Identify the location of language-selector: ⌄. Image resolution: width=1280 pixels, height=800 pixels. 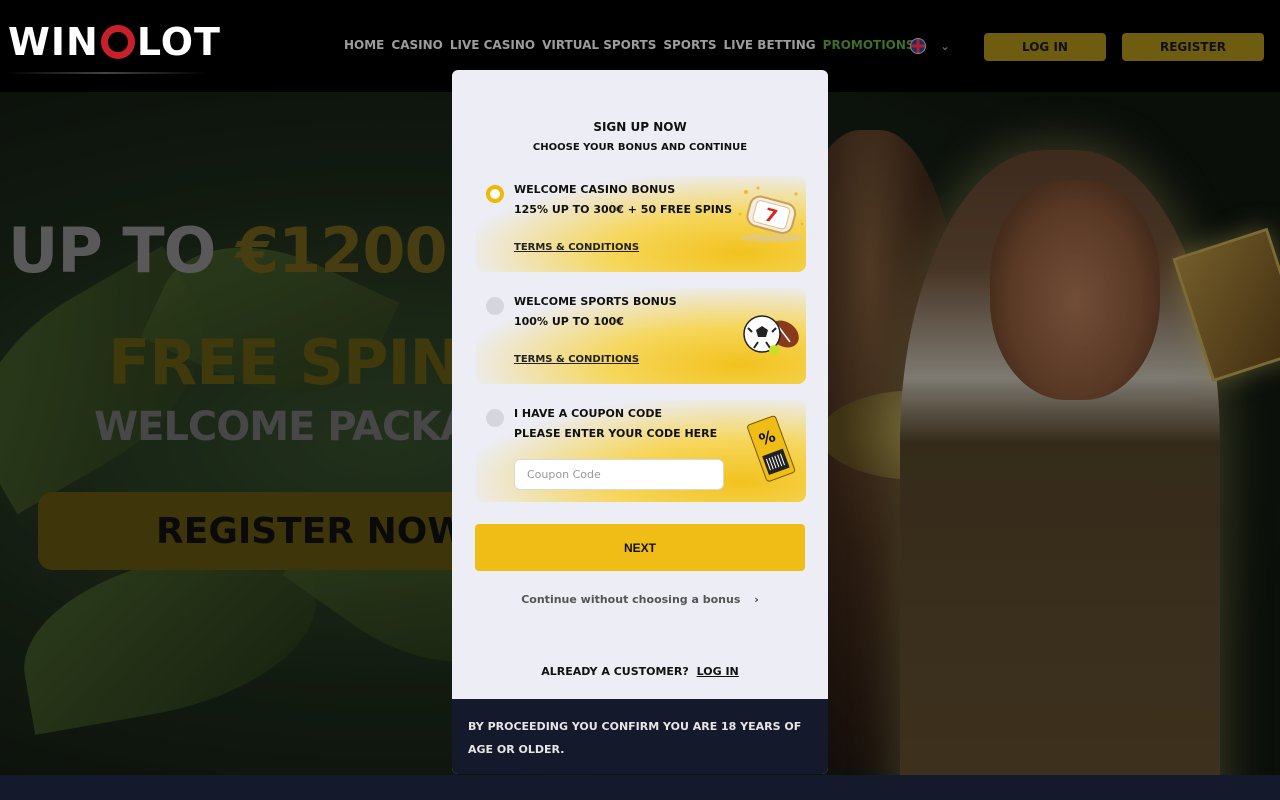
(930, 46).